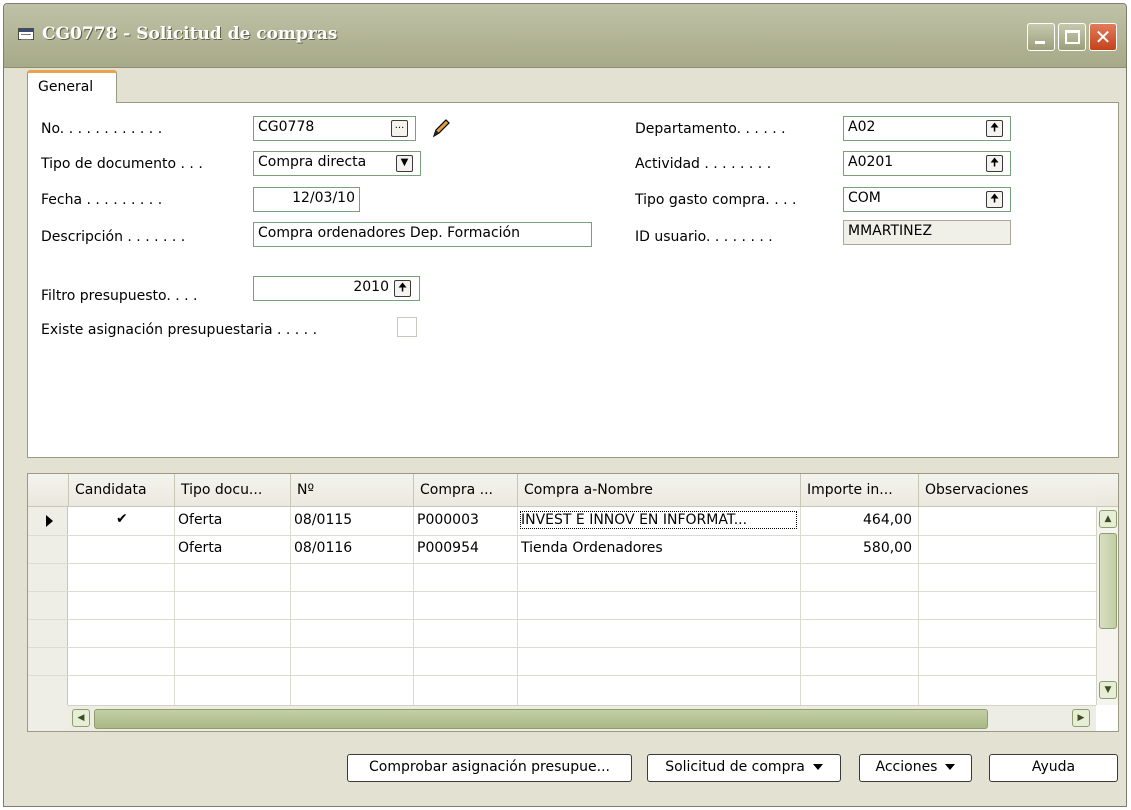 The height and width of the screenshot is (810, 1131). I want to click on cell-no: 08/0116, so click(351, 548).